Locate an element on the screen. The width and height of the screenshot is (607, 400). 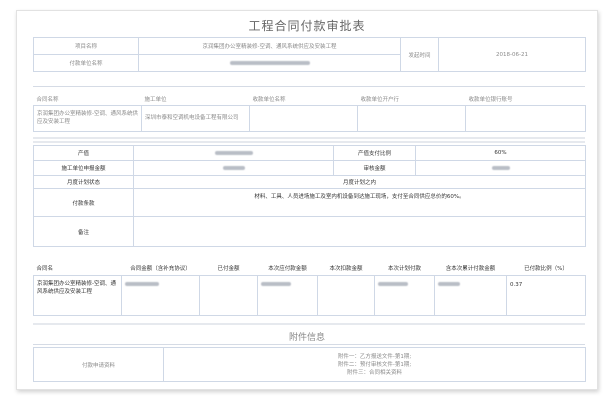
payer-value is located at coordinates (269, 63).